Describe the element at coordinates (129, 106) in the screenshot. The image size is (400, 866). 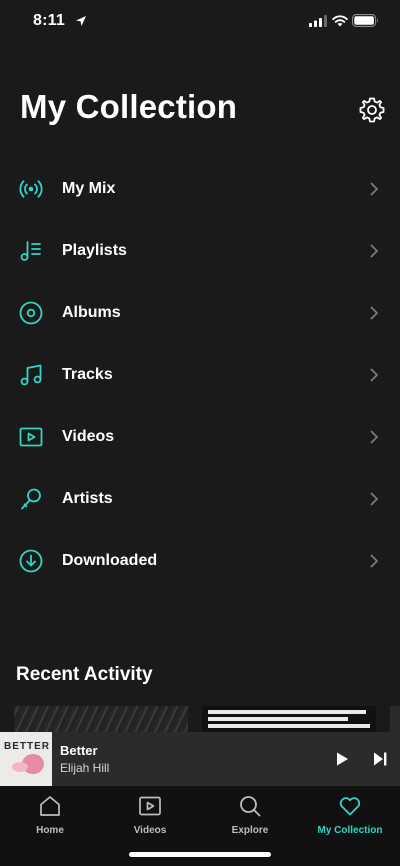
I see `page-title: My Collection` at that location.